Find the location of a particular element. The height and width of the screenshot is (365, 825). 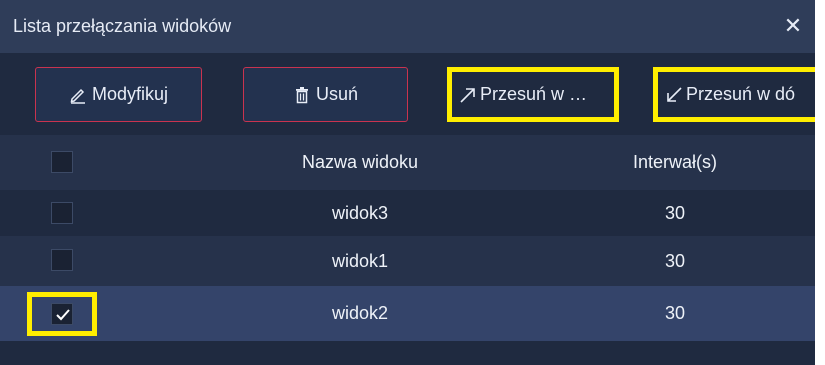

move-down-label: Przesuń w dó is located at coordinates (741, 94).